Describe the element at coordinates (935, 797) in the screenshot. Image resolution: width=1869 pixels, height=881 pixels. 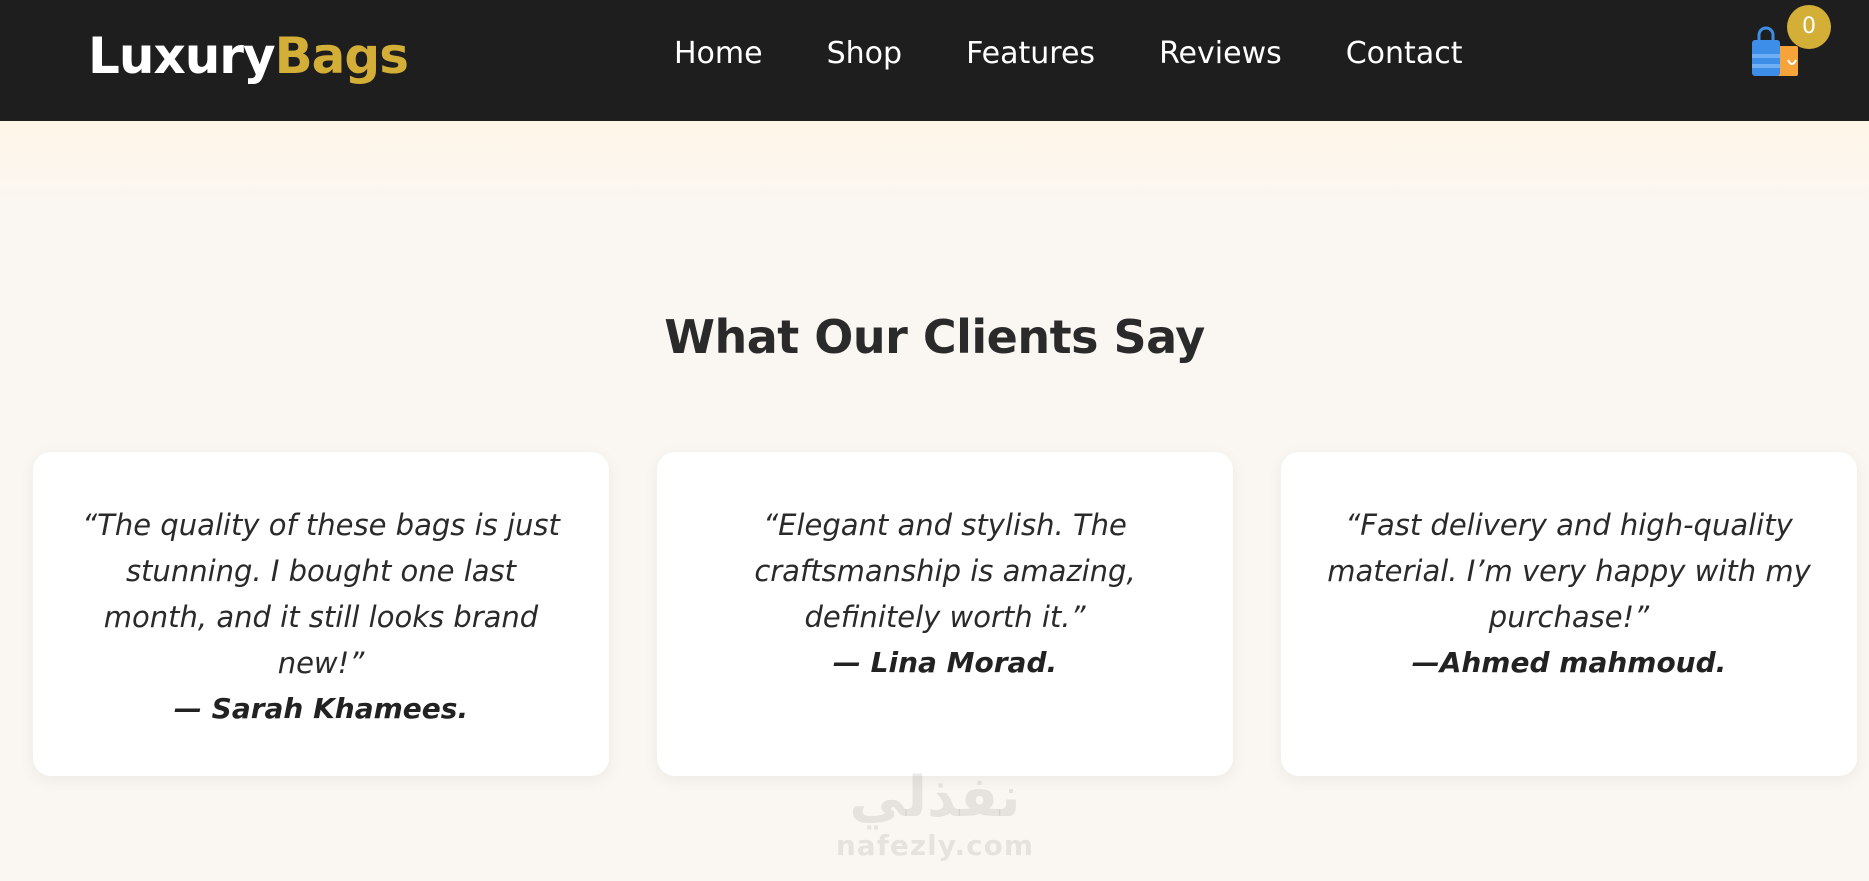
I see `watermark-arabic: نفذلي` at that location.